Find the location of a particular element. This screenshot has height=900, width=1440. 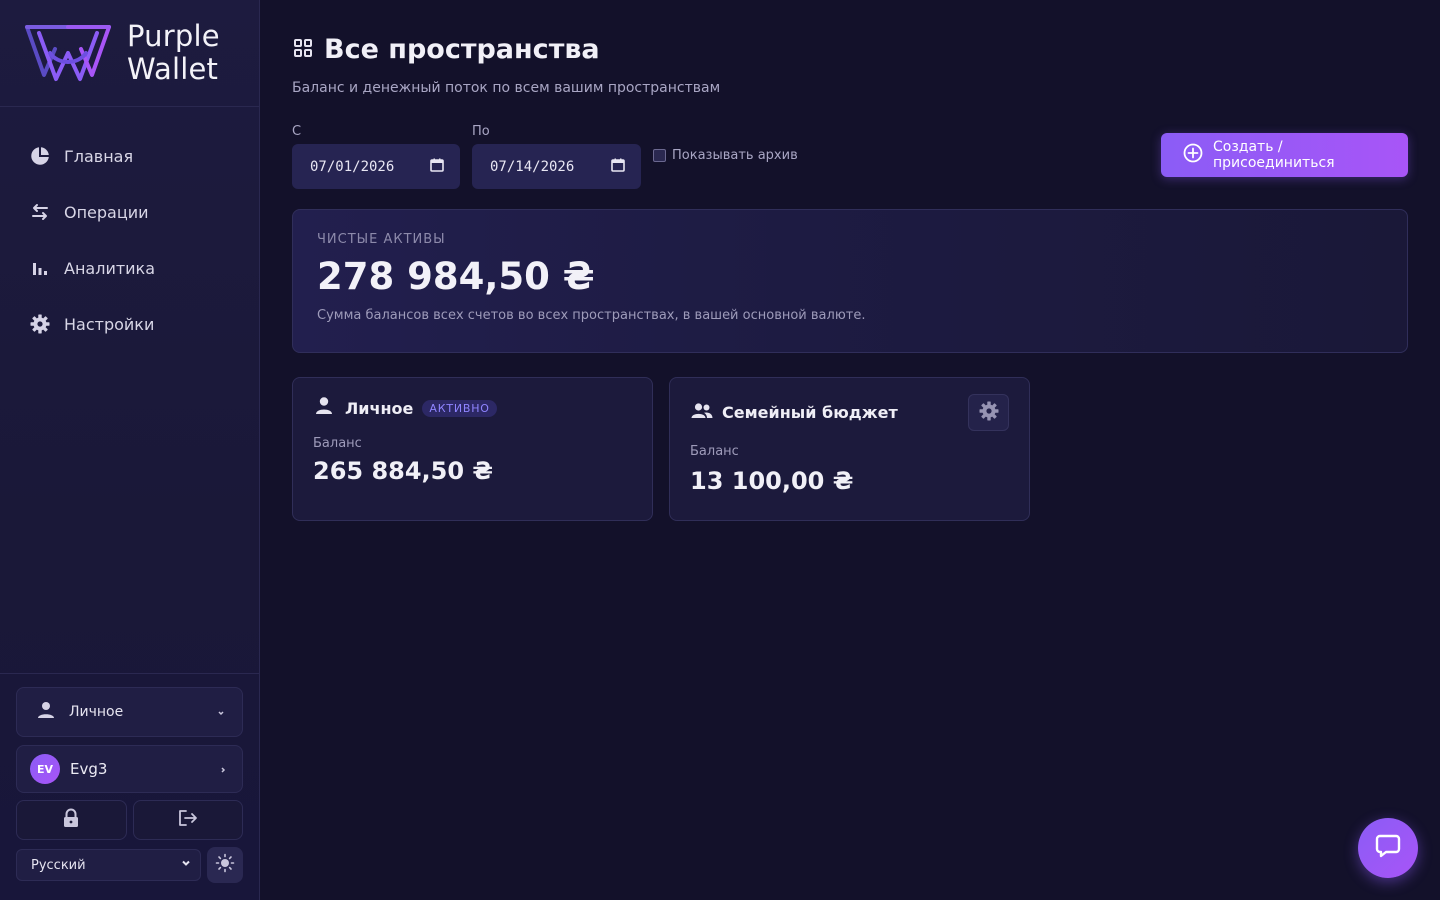

space-settings-button is located at coordinates (988, 412).